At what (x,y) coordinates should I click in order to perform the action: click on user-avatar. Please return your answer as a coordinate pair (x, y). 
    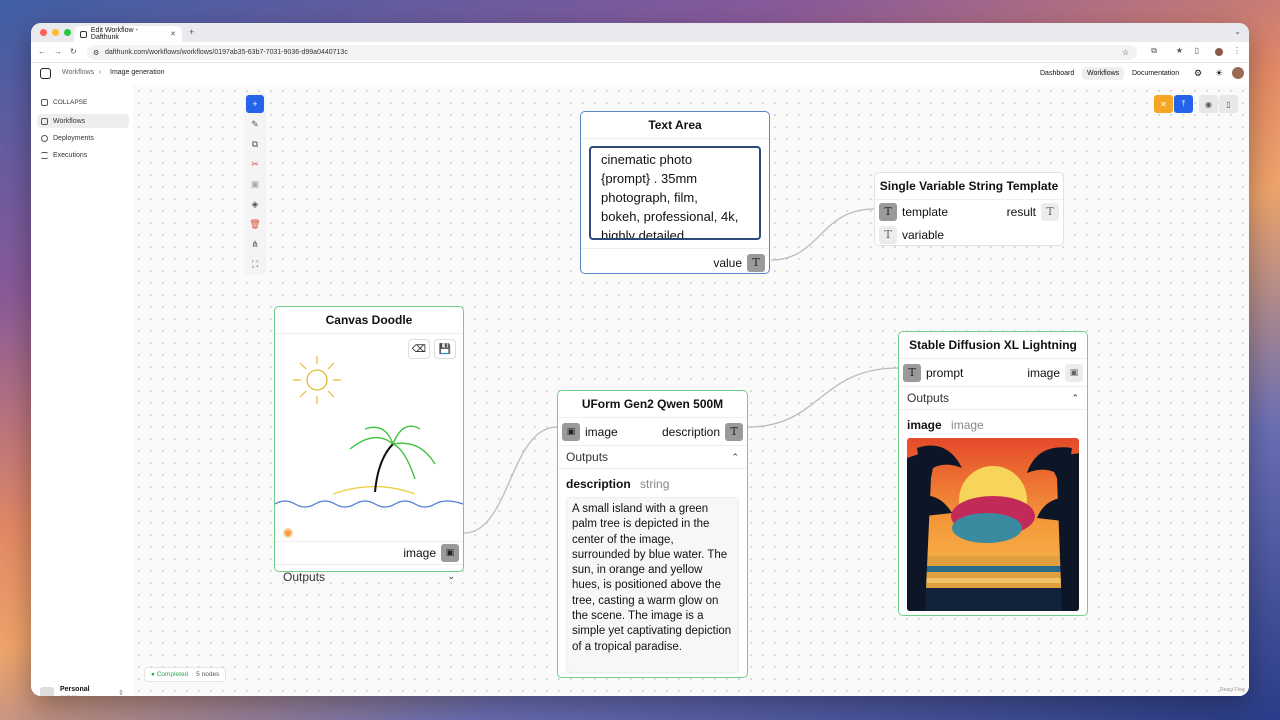
    Looking at the image, I should click on (1238, 73).